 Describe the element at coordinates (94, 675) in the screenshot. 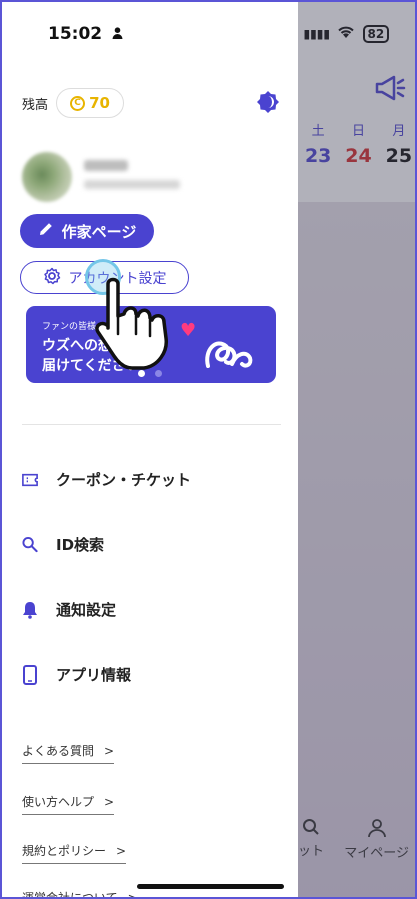

I see `menu-item-label: アプリ情報` at that location.